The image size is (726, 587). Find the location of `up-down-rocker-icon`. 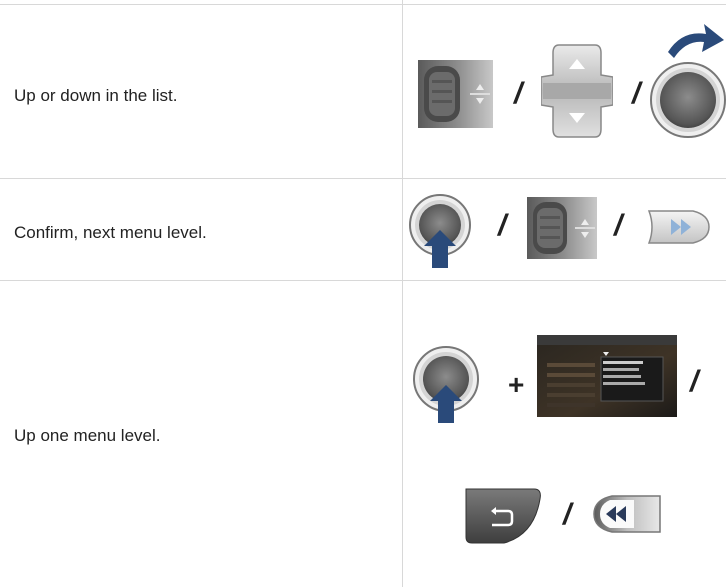

up-down-rocker-icon is located at coordinates (577, 91).